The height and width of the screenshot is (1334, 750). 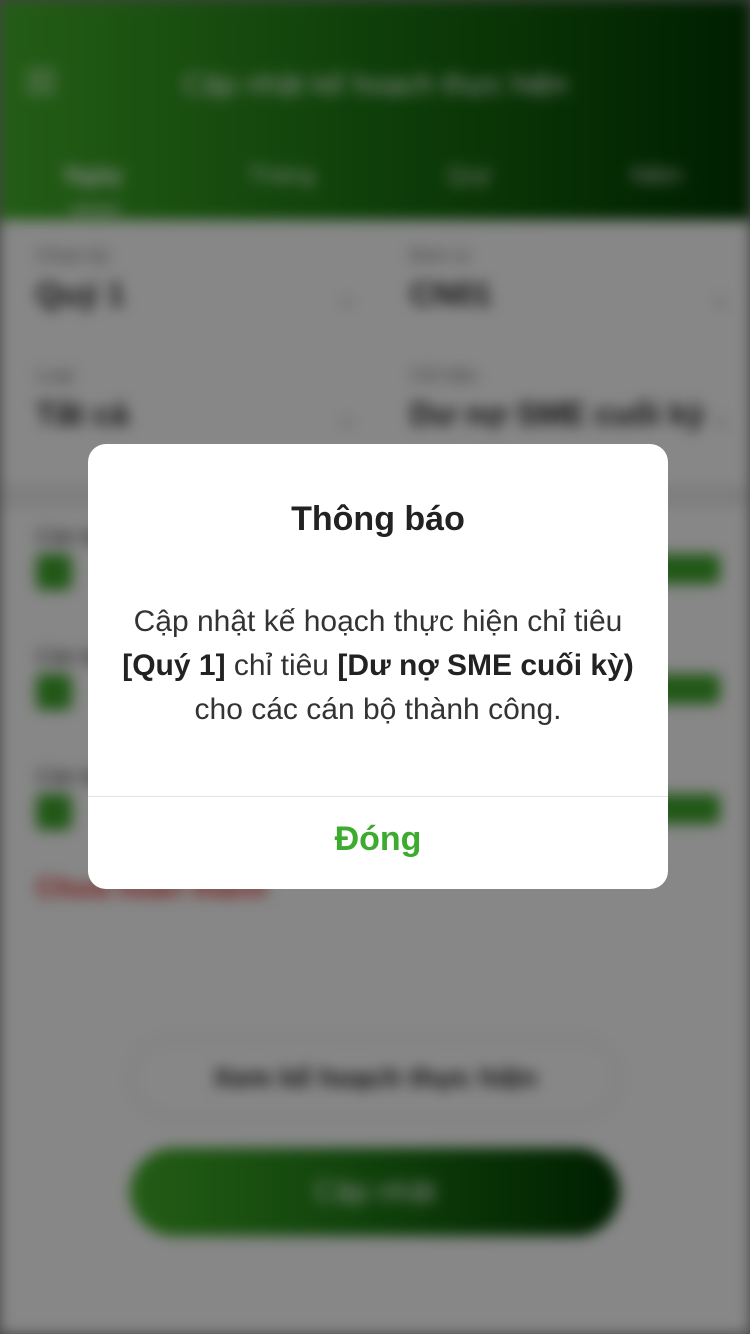 What do you see at coordinates (378, 709) in the screenshot?
I see `message-text: cho các cán bộ thành công.` at bounding box center [378, 709].